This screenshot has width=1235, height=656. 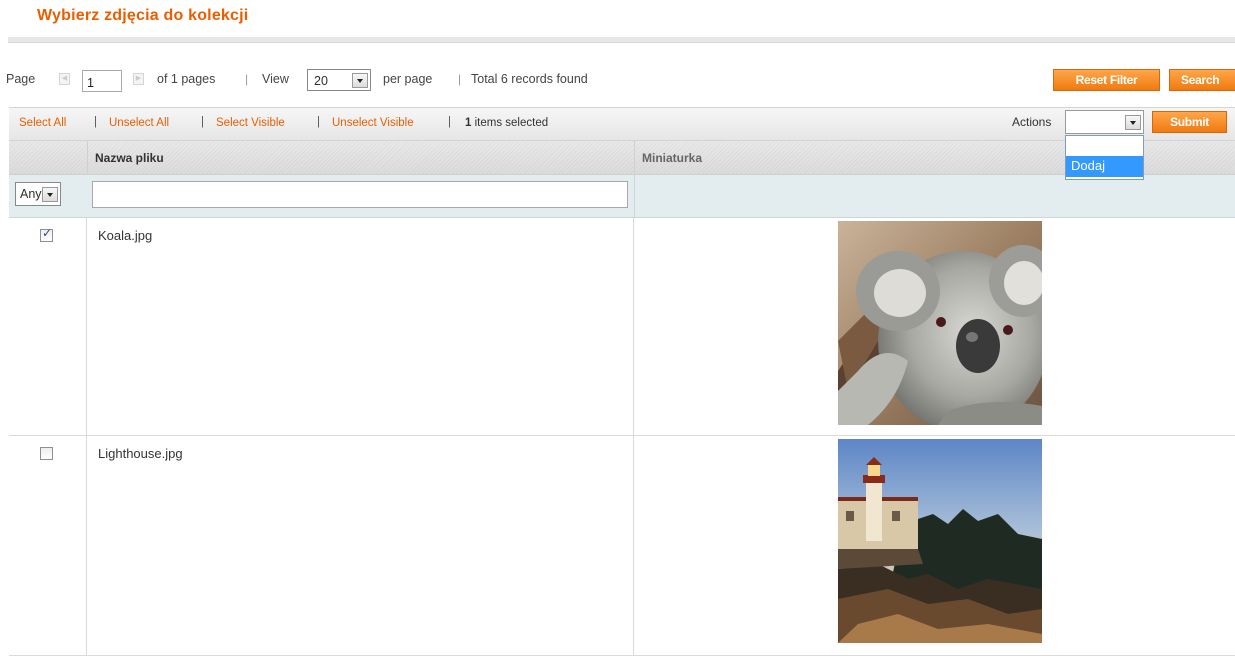 I want to click on unselect-visible-link: Unselect Visible, so click(x=373, y=123).